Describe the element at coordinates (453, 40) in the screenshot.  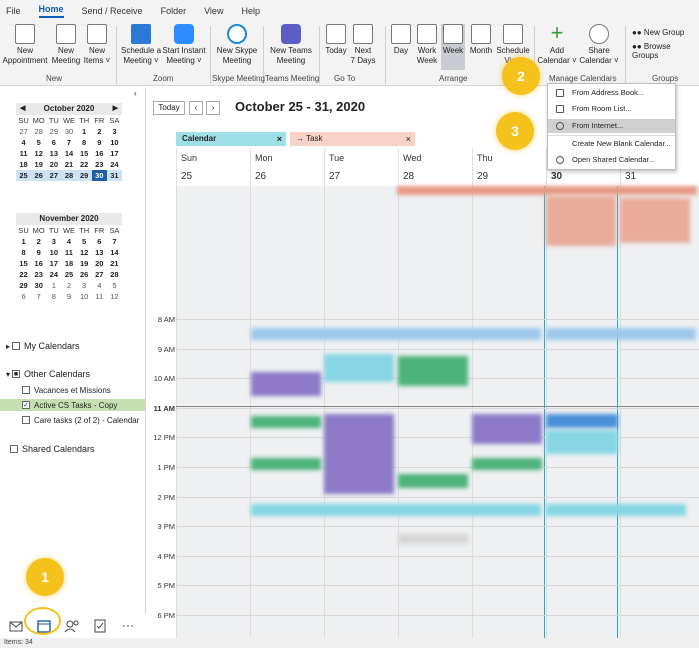
I see `week-view-button: Week` at that location.